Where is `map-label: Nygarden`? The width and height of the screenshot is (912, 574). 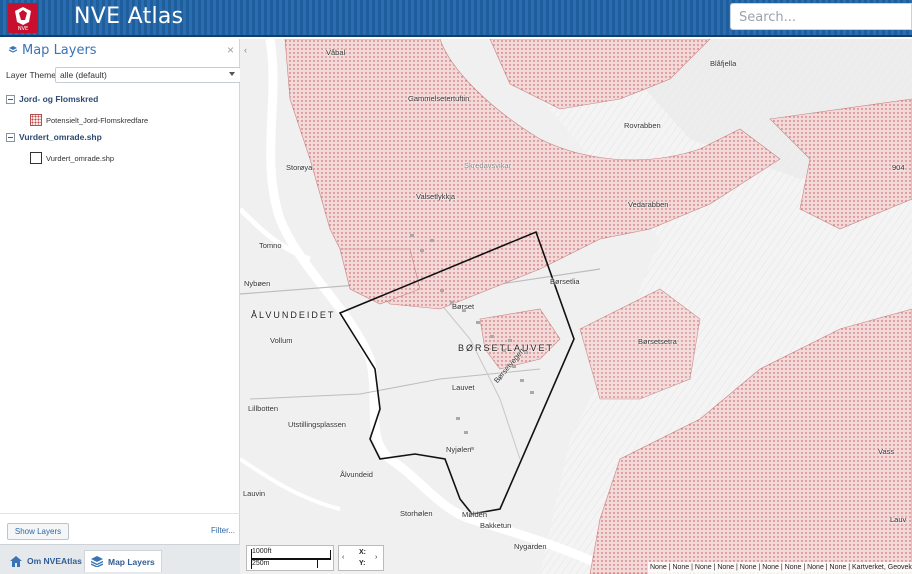
map-label: Nygarden is located at coordinates (530, 546).